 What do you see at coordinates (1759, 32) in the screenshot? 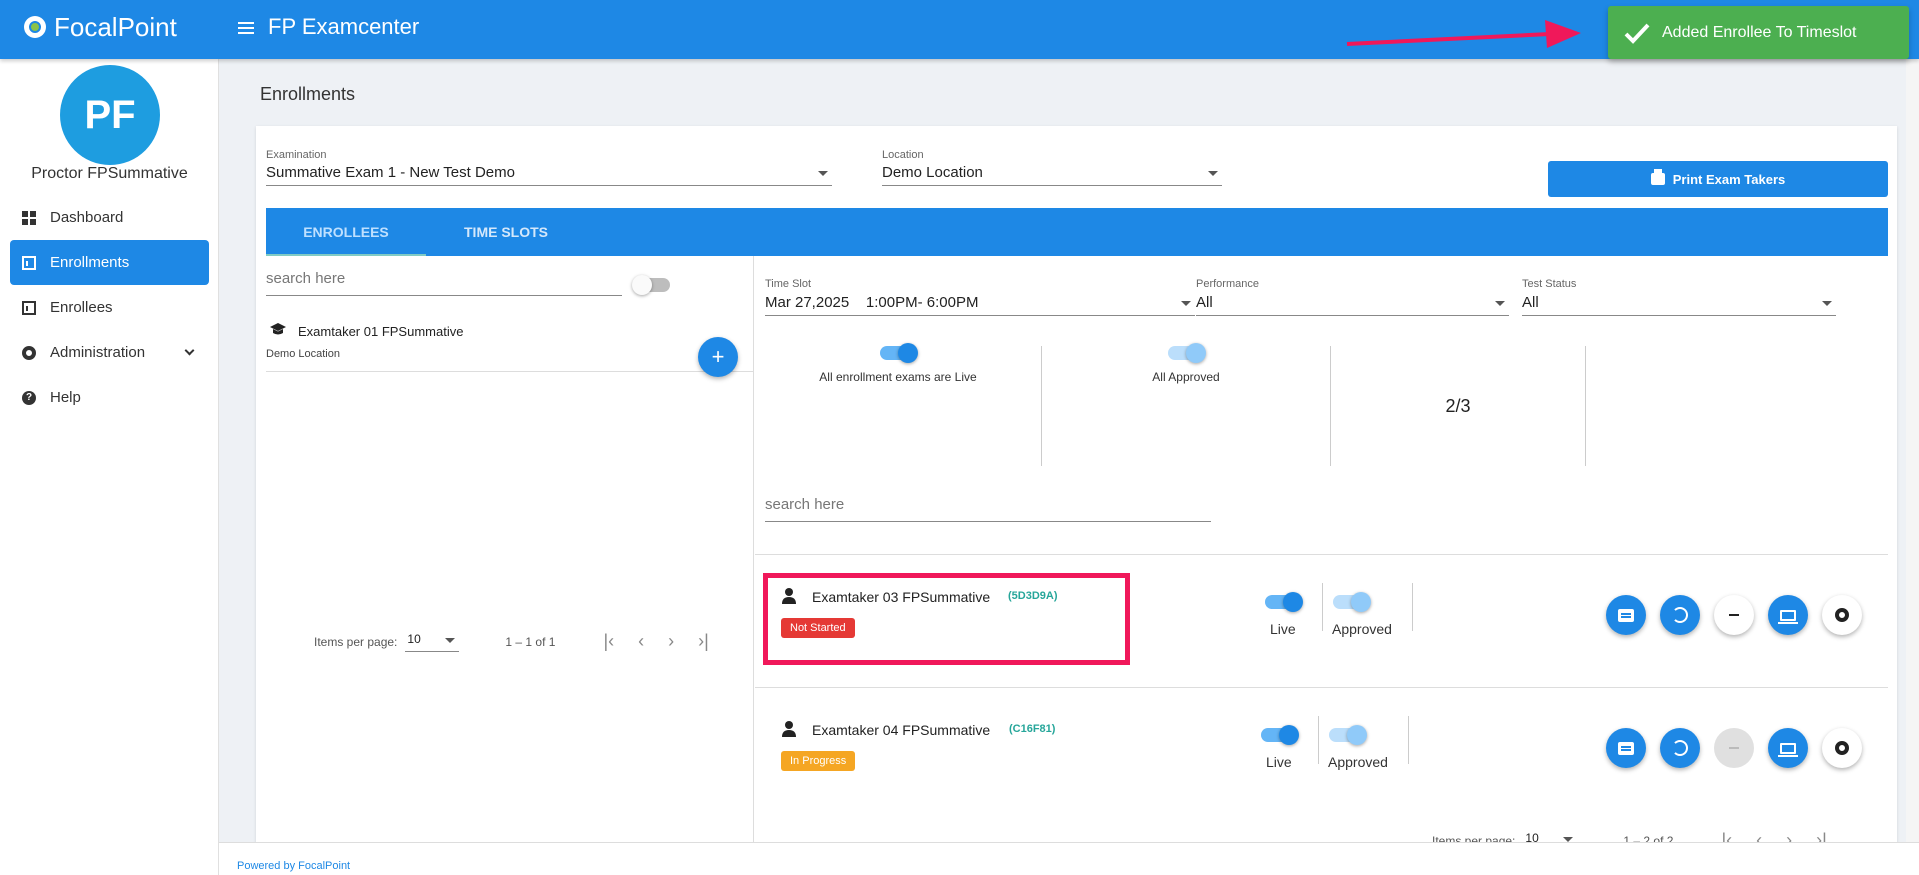
I see `toast-message: Added Enrollee To Timeslot` at bounding box center [1759, 32].